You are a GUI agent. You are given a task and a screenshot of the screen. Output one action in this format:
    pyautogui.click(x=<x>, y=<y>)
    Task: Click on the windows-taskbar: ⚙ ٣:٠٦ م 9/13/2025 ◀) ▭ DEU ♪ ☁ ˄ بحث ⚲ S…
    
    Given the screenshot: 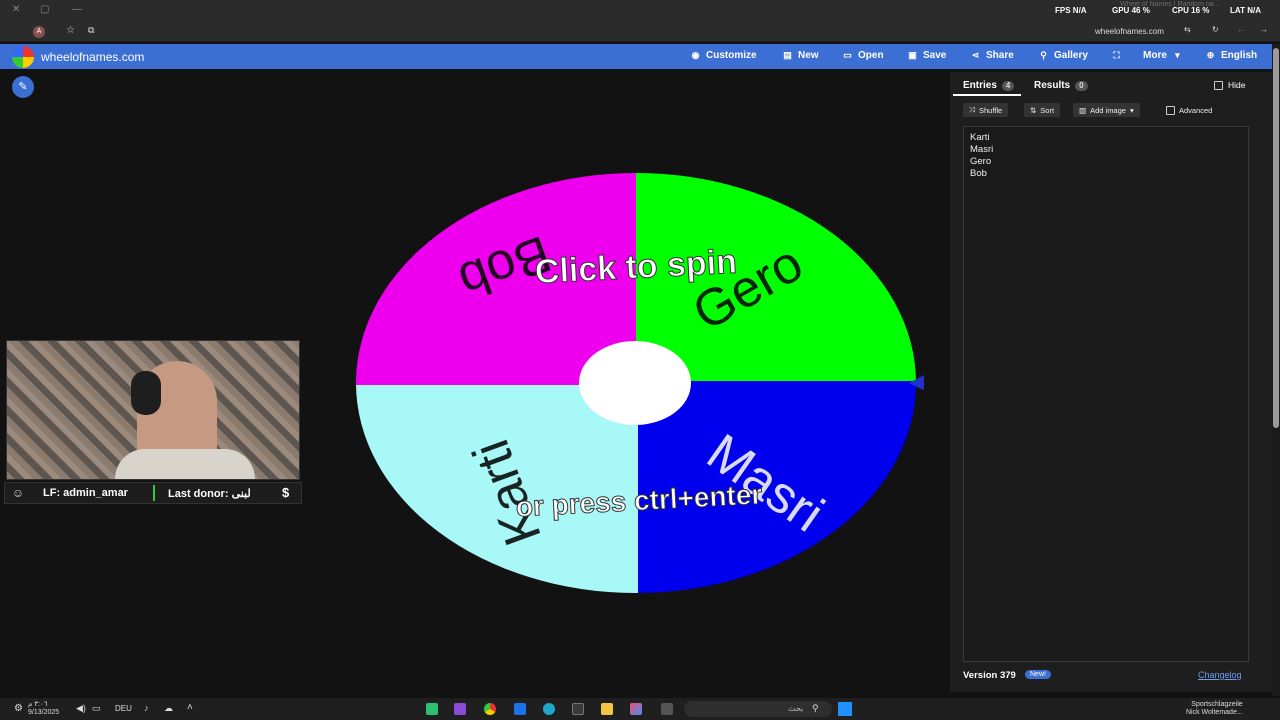 What is the action you would take?
    pyautogui.click(x=640, y=709)
    